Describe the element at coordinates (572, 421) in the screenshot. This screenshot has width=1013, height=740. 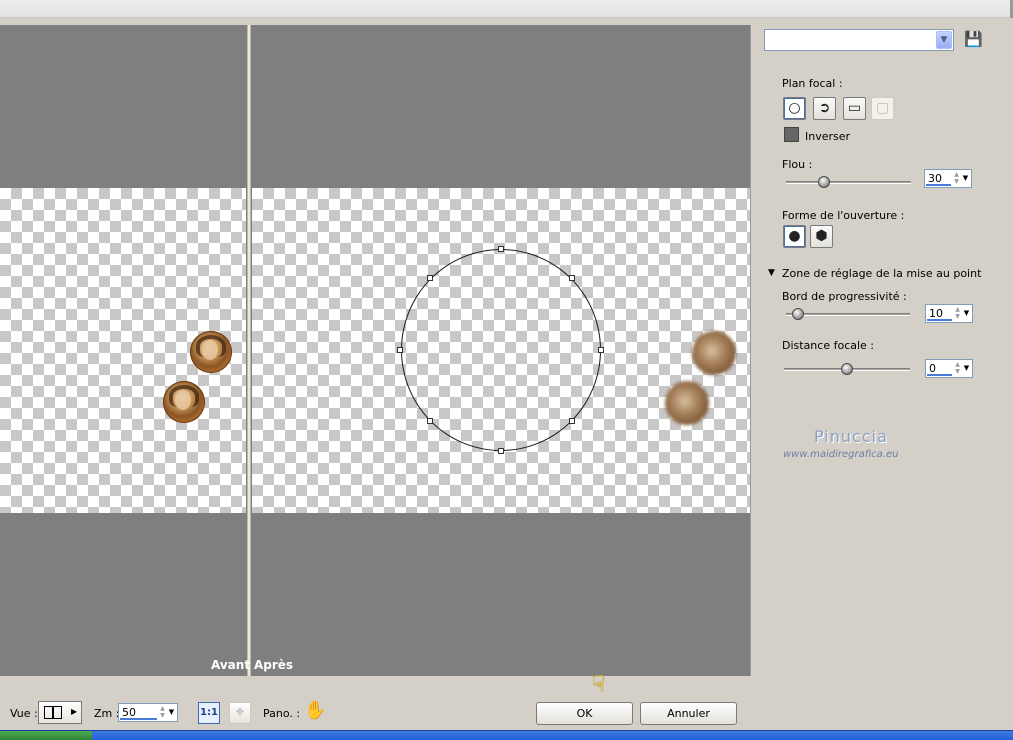
I see `focal-handle-bottom-right` at that location.